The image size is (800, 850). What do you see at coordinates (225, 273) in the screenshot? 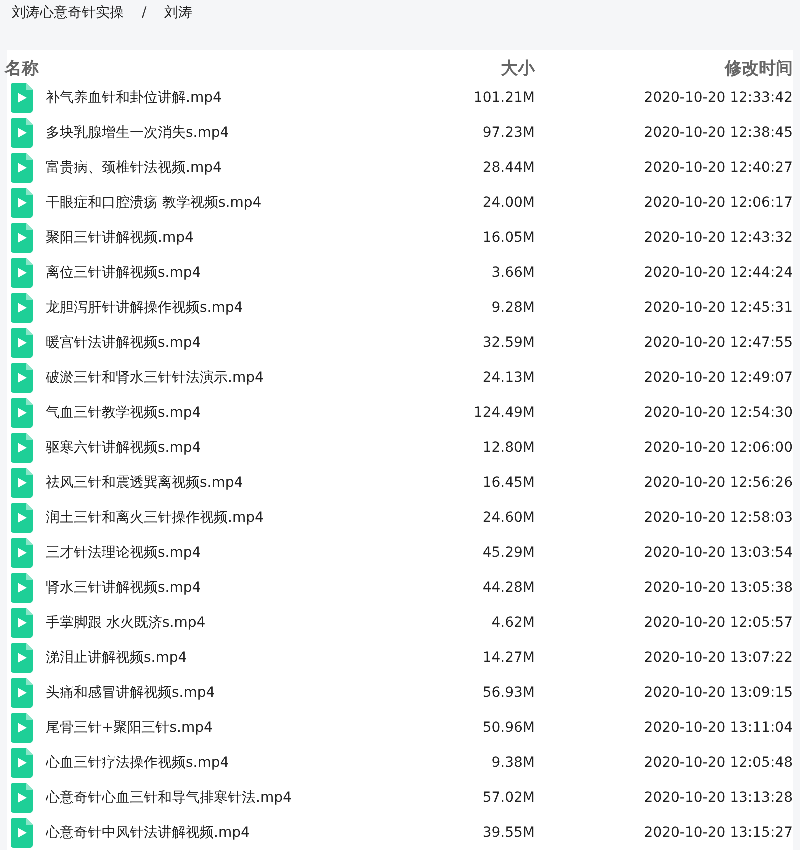
I see `file-name-link: 离位三针讲解视频s.mp4` at bounding box center [225, 273].